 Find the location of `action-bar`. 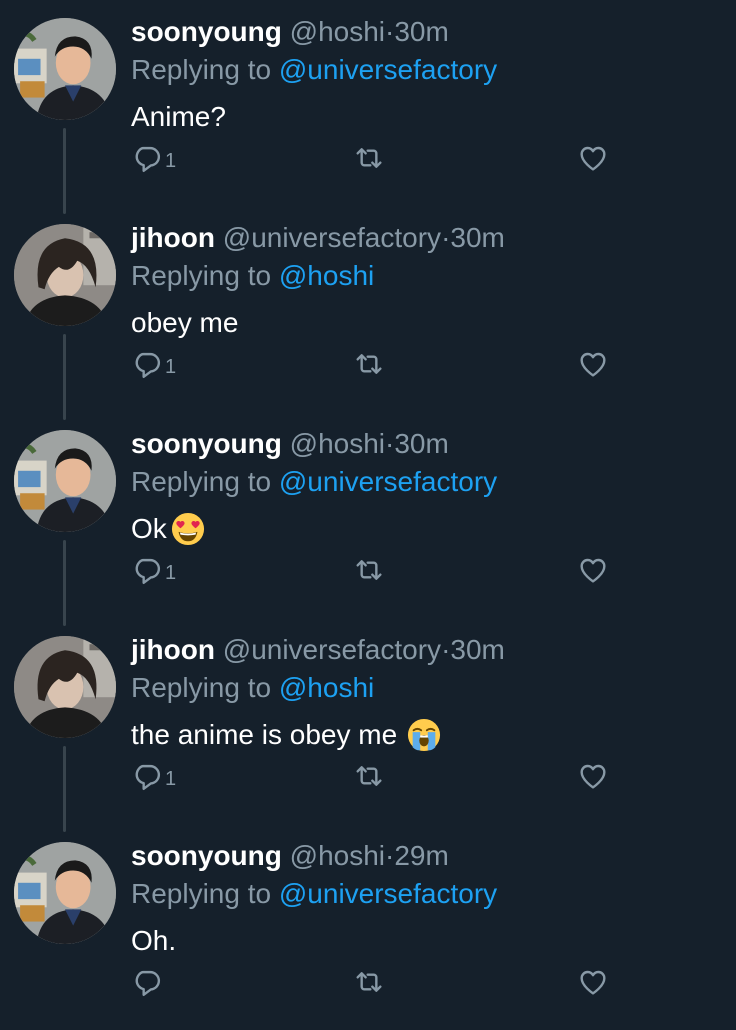

action-bar is located at coordinates (381, 982).